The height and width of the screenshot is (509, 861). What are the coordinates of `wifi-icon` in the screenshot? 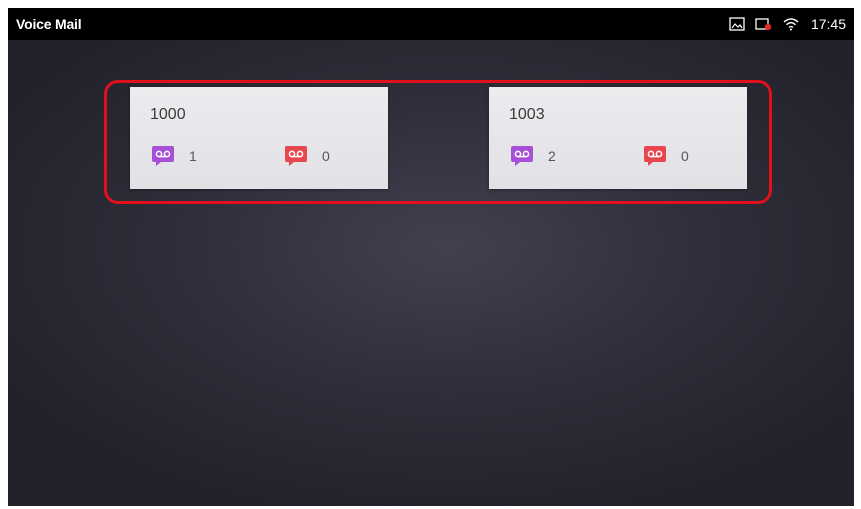 It's located at (791, 24).